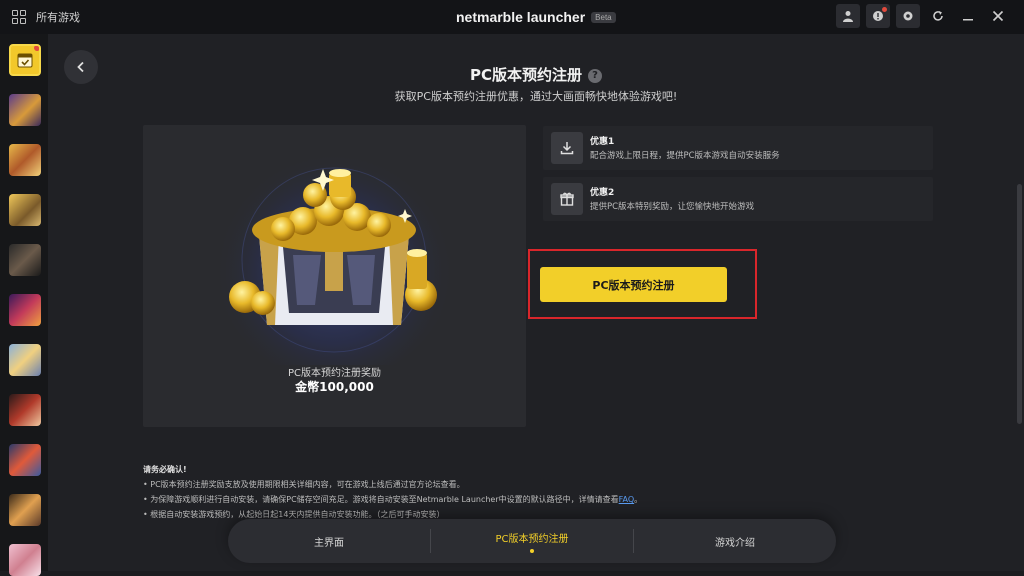  Describe the element at coordinates (603, 17) in the screenshot. I see `beta-badge: Beta` at that location.